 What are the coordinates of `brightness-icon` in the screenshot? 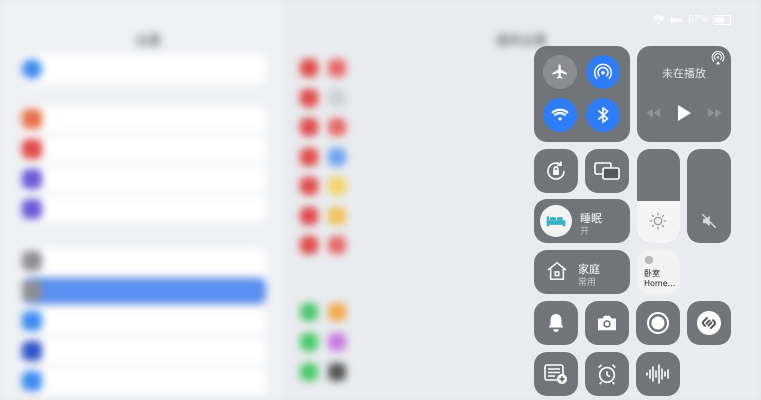 It's located at (658, 221).